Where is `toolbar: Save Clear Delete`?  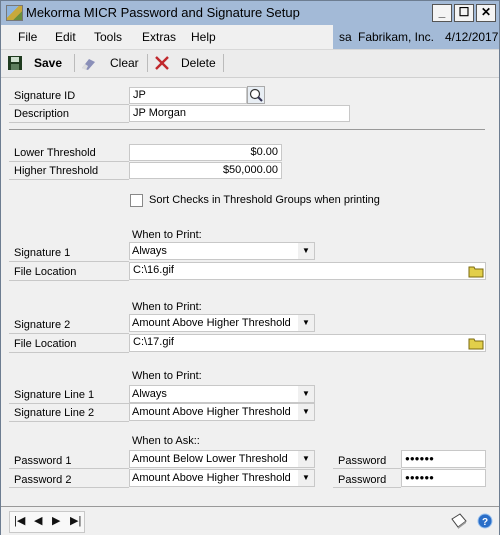 toolbar: Save Clear Delete is located at coordinates (250, 63).